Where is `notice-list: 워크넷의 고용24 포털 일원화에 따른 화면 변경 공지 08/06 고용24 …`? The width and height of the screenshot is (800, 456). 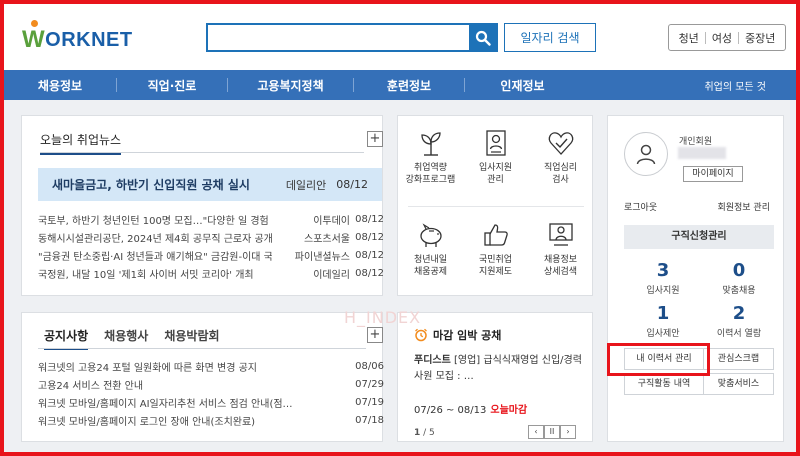
notice-list: 워크넷의 고용24 포털 일원화에 따른 화면 변경 공지 08/06 고용24 … is located at coordinates (211, 393).